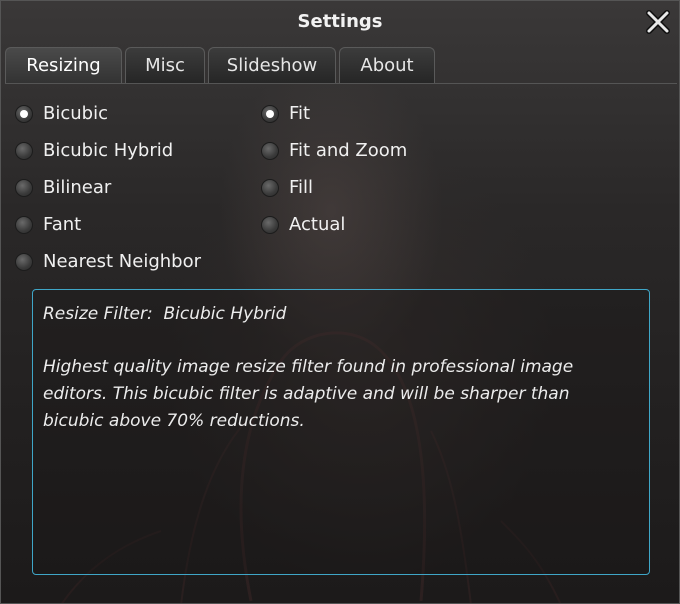 Image resolution: width=680 pixels, height=604 pixels. I want to click on radio-label: Actual, so click(317, 224).